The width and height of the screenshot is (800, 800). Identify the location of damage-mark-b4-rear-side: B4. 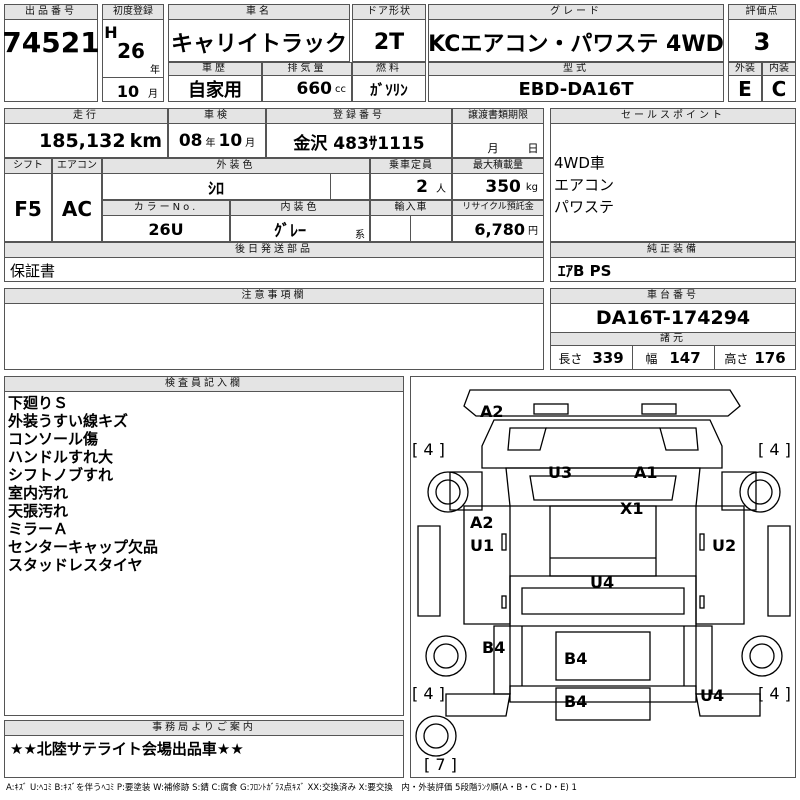
(494, 647).